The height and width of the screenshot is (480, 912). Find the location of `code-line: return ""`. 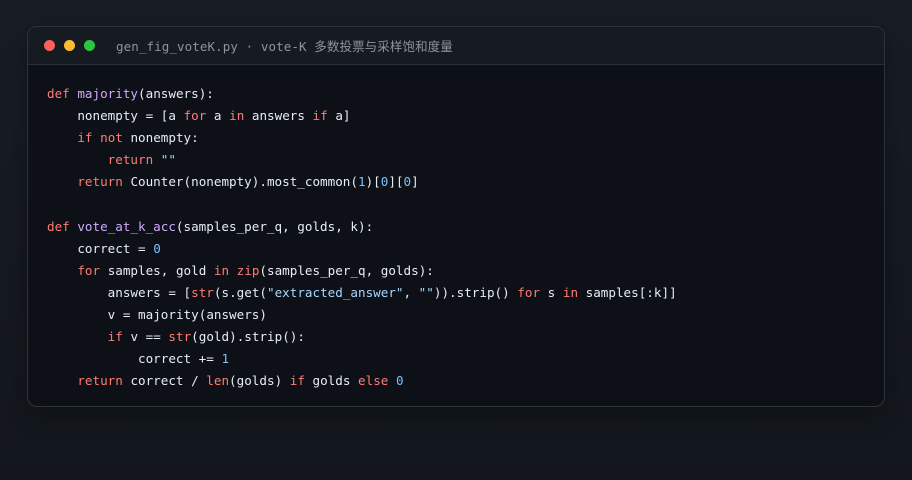

code-line: return "" is located at coordinates (141, 160).